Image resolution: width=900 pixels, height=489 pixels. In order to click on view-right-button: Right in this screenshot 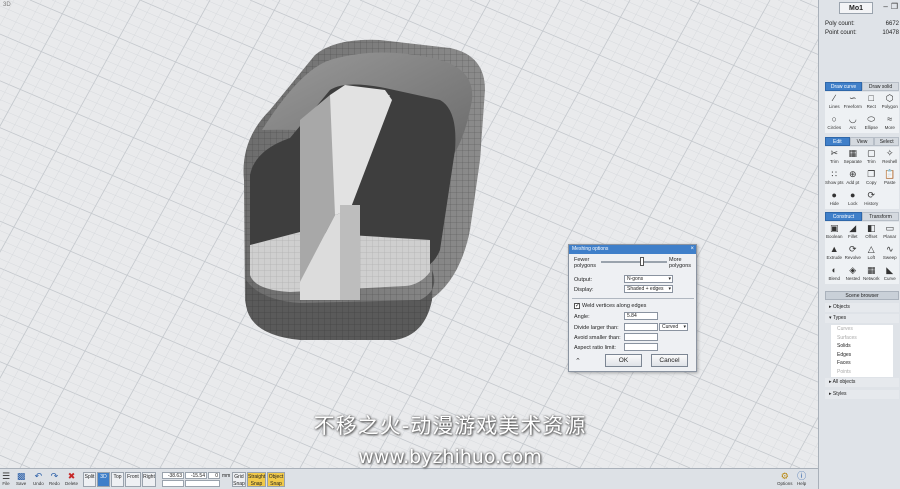, I will do `click(149, 479)`.